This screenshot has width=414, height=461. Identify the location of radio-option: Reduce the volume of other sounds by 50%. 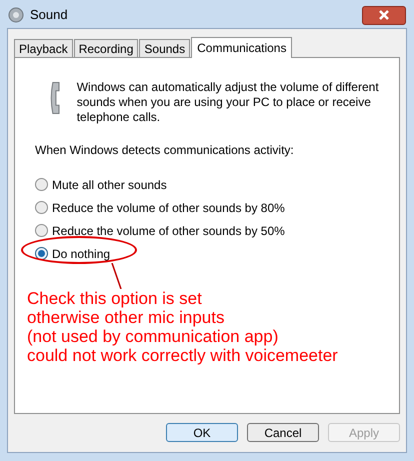
(160, 230).